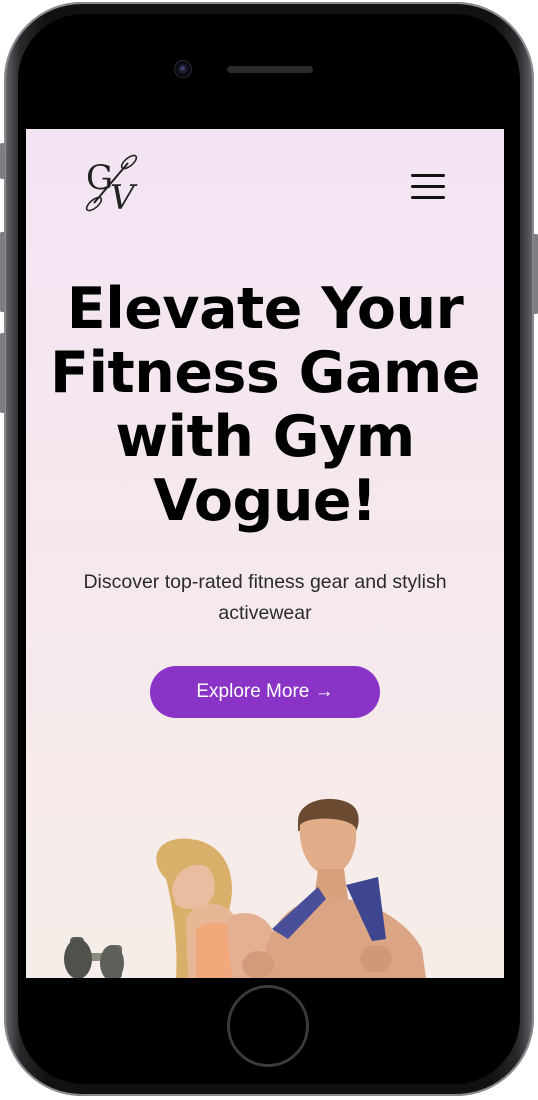  What do you see at coordinates (94, 957) in the screenshot?
I see `dumbbell-icon` at bounding box center [94, 957].